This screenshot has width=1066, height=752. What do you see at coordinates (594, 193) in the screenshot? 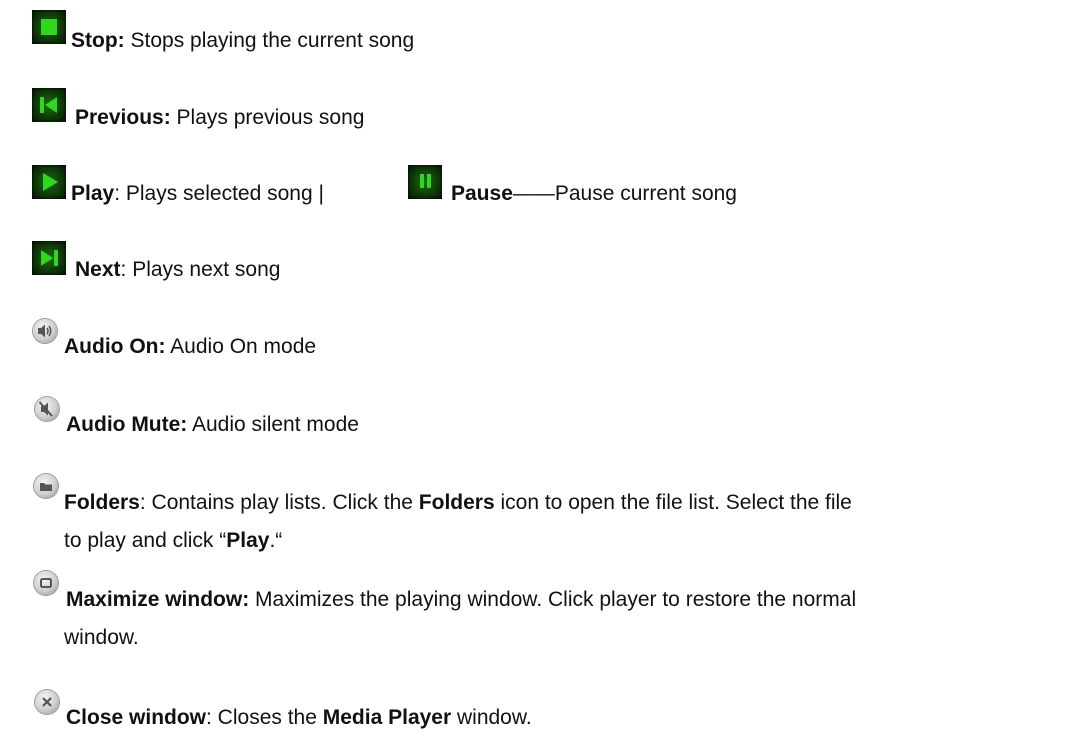
I see `pause-description: Pause——Pause current song` at bounding box center [594, 193].